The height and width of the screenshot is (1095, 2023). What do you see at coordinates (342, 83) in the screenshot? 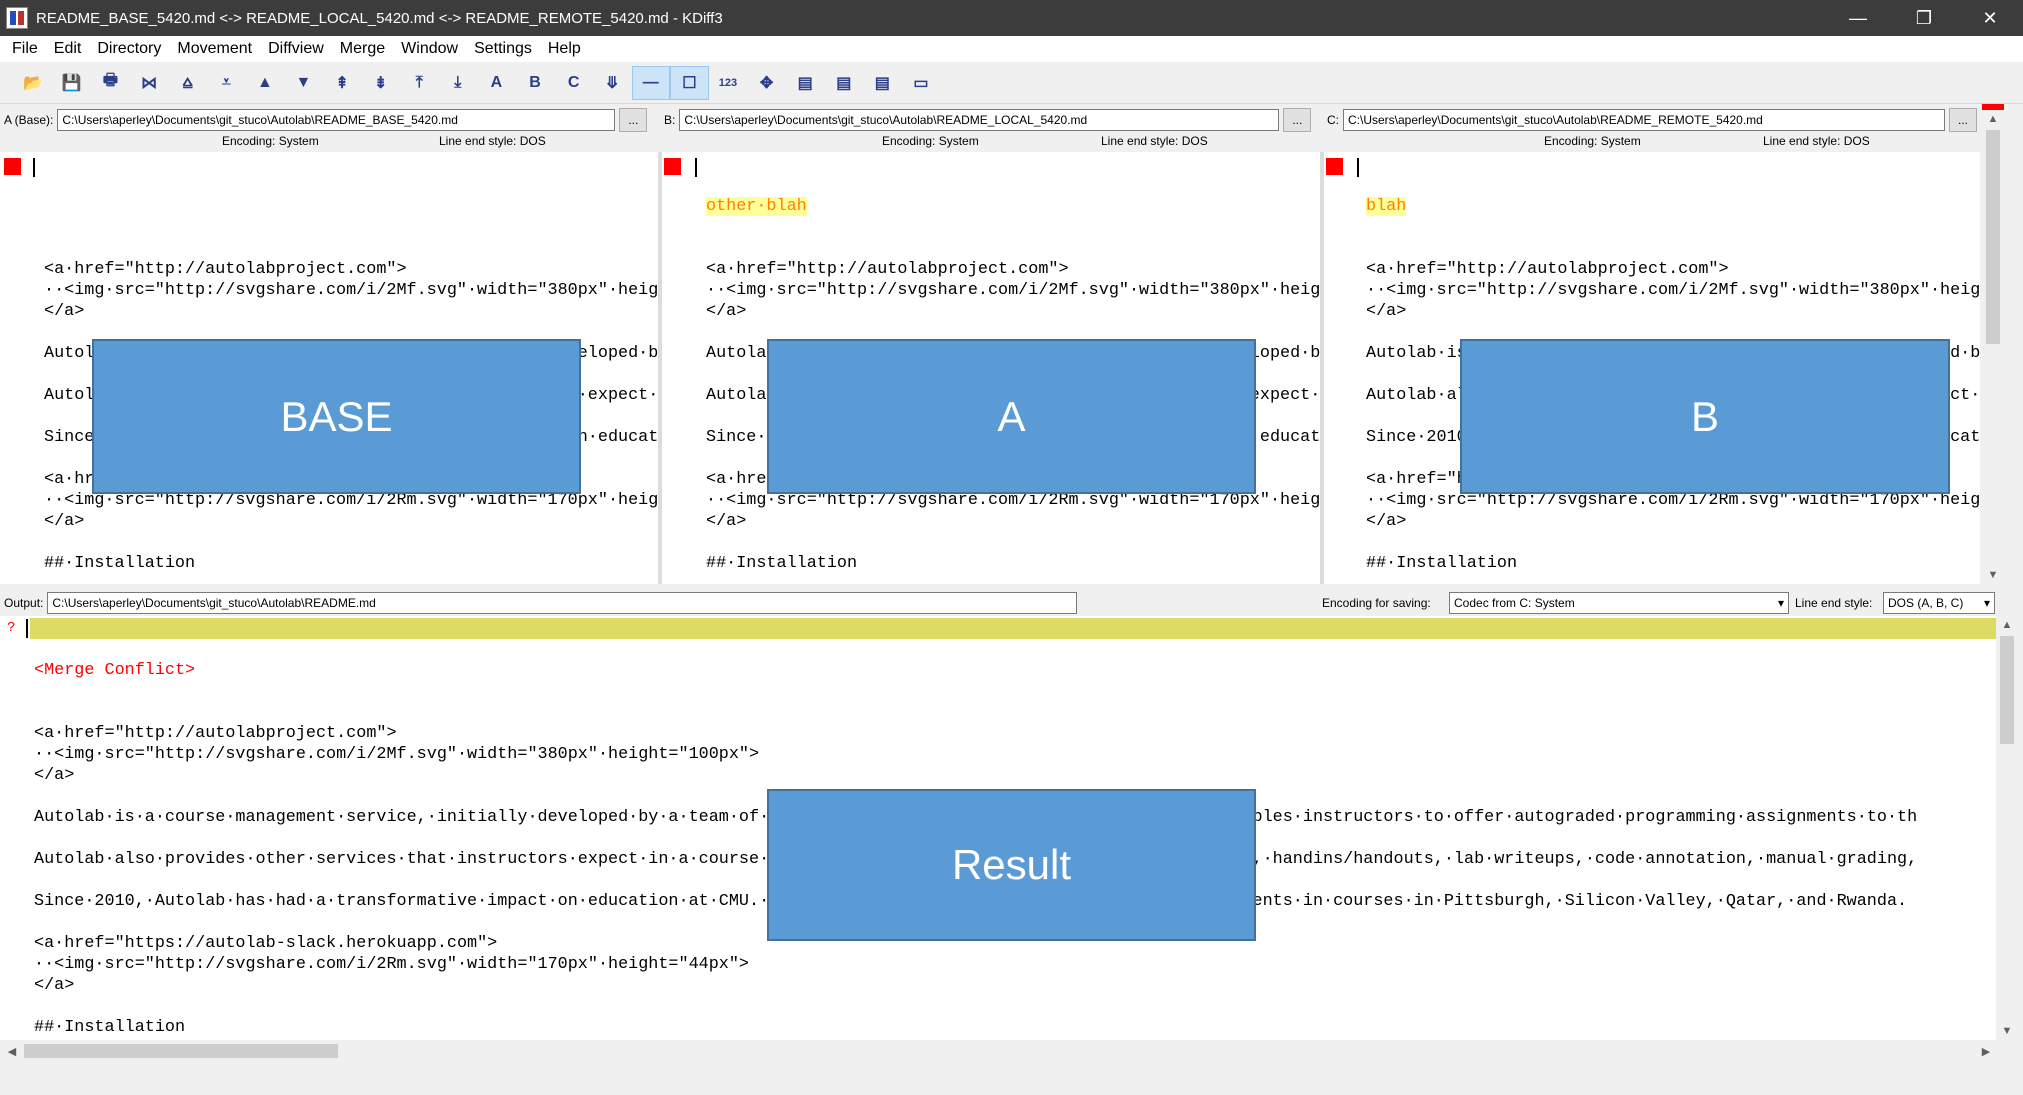
I see `prev-conflict-button: ⇞` at bounding box center [342, 83].